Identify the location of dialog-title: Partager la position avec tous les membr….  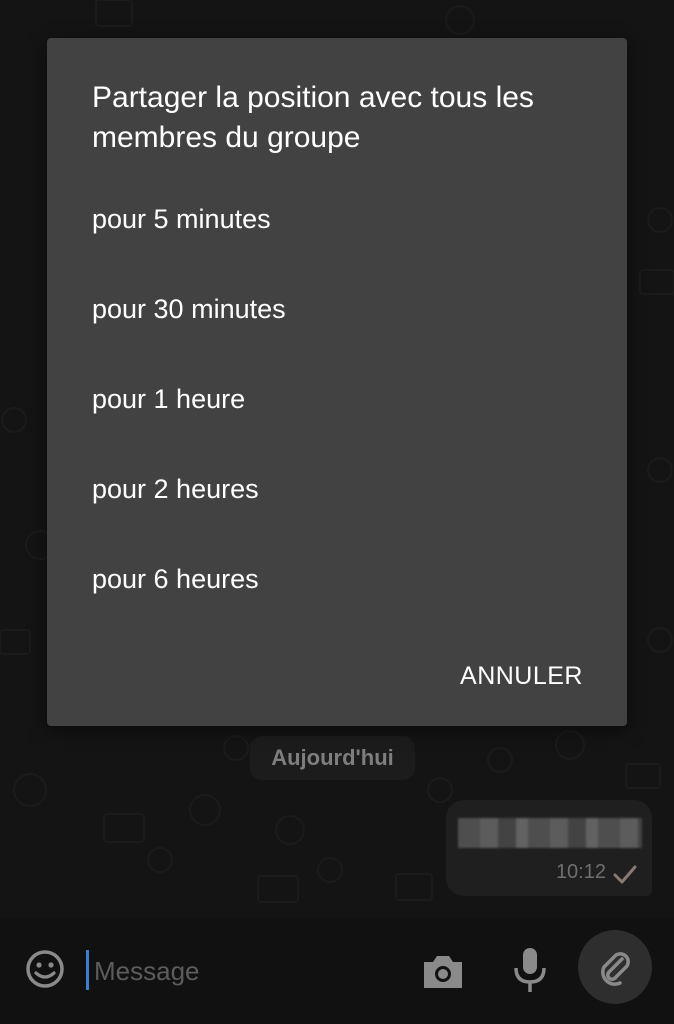
(313, 117).